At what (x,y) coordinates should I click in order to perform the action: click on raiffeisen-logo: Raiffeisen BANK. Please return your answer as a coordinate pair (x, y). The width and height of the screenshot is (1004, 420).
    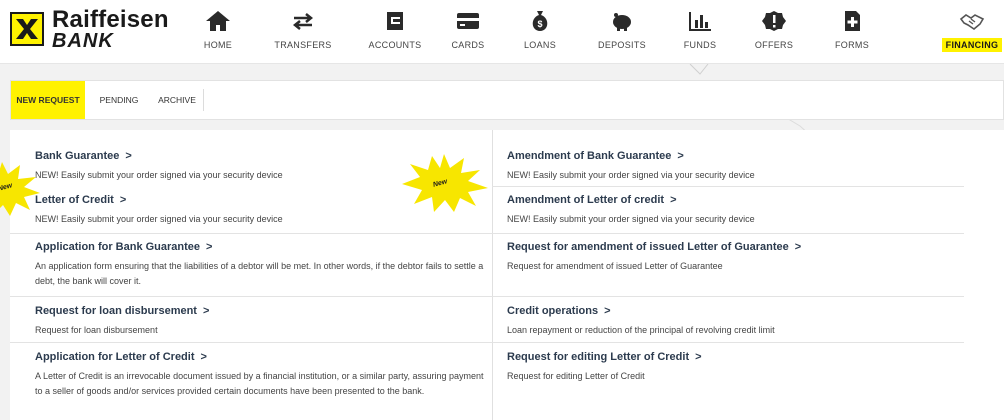
    Looking at the image, I should click on (93, 28).